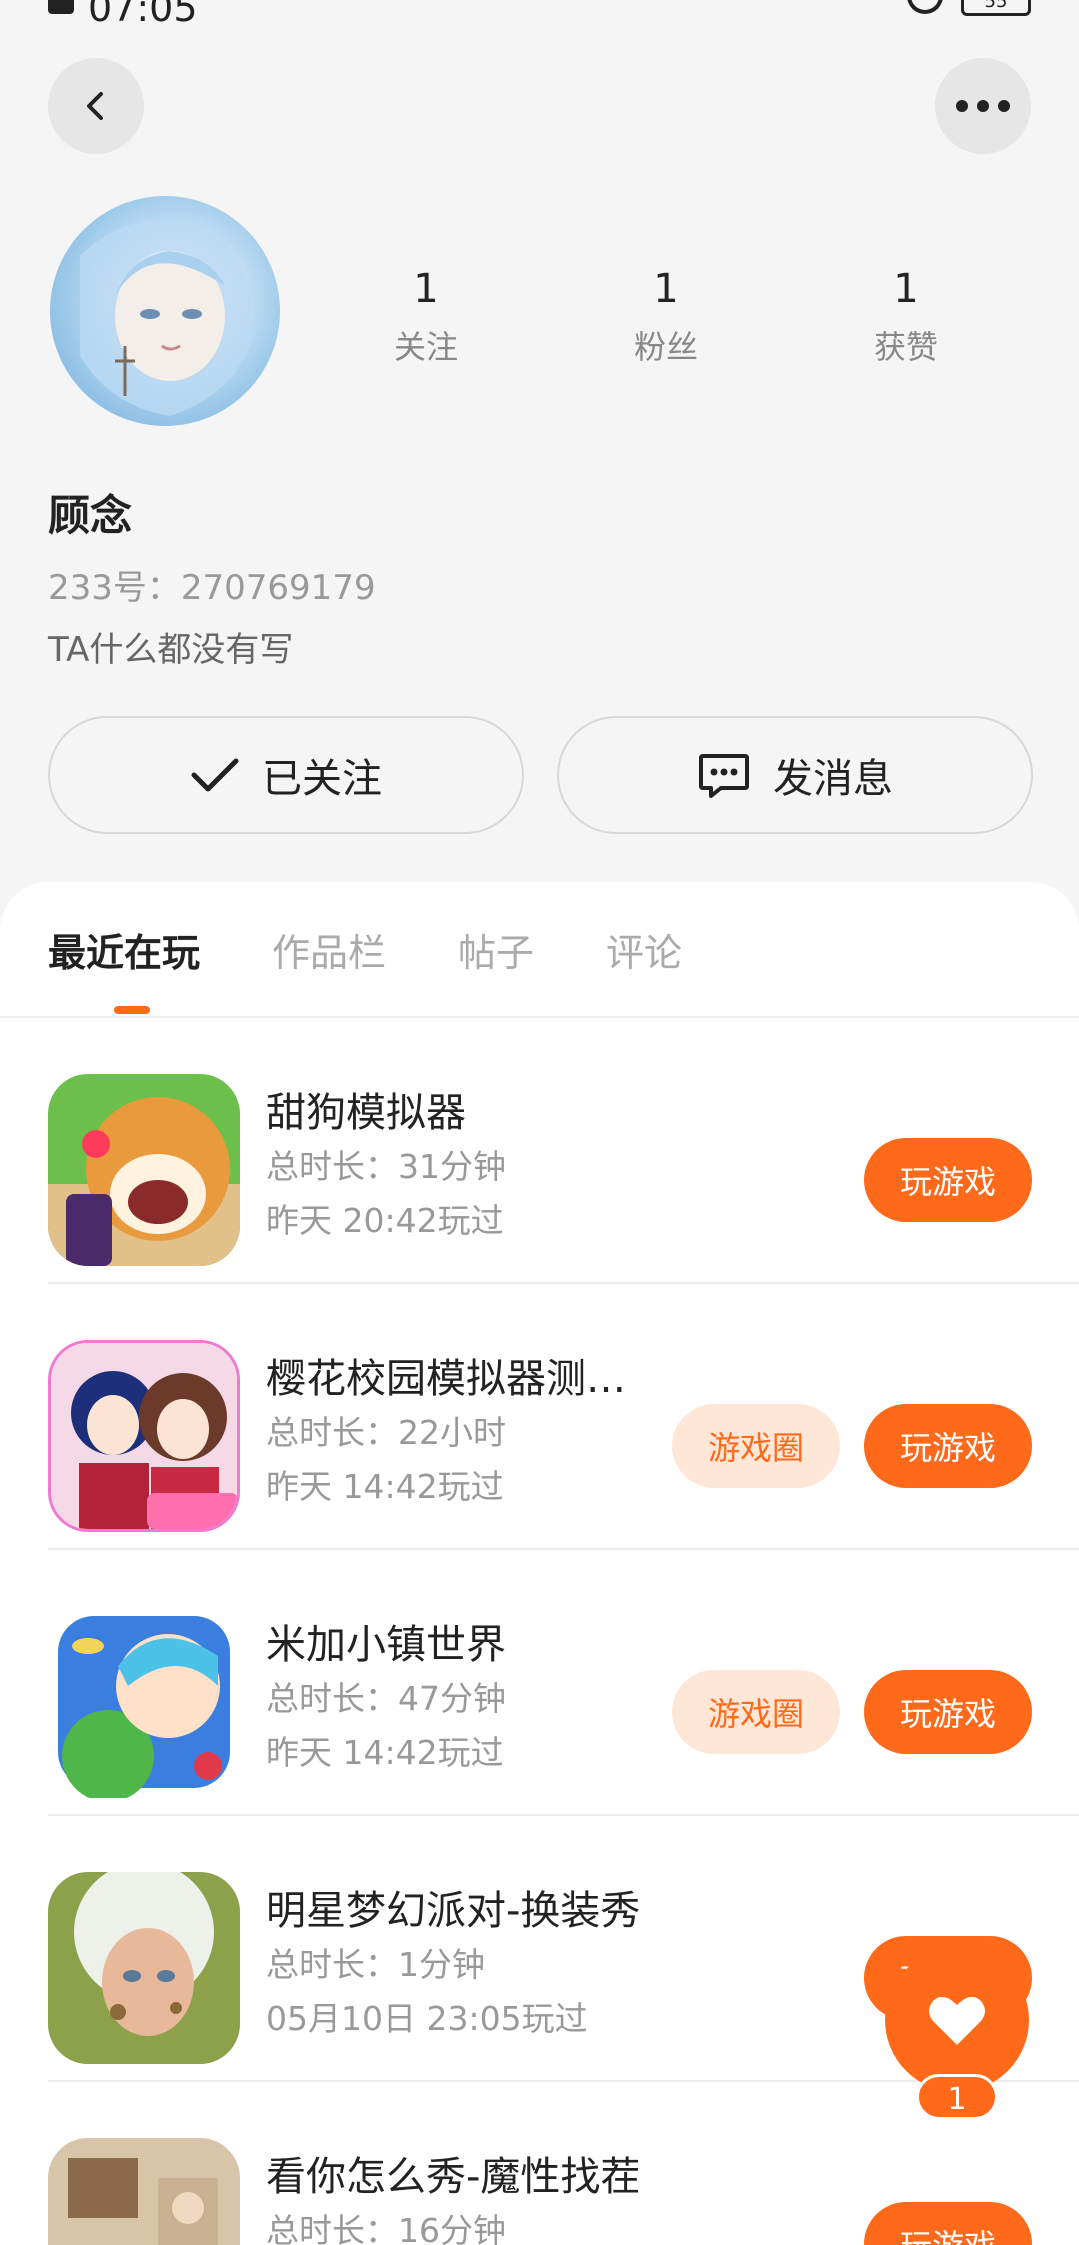  What do you see at coordinates (666, 289) in the screenshot?
I see `stat-fans-count: 1` at bounding box center [666, 289].